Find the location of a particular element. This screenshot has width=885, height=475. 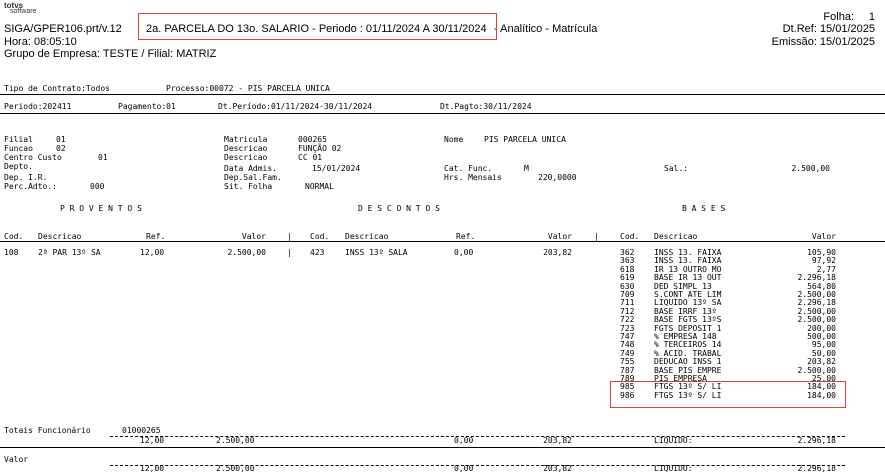

descontos-title: D E S C O N T O S is located at coordinates (399, 208).